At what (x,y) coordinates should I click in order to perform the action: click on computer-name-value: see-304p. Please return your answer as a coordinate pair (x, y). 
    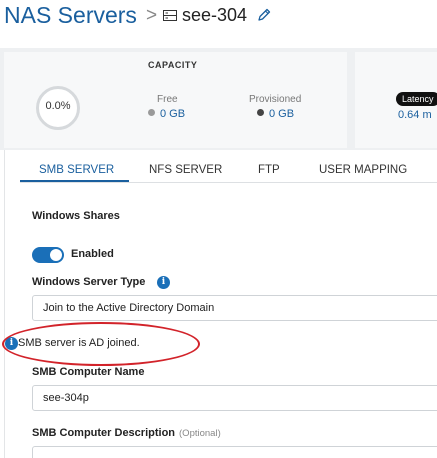
    Looking at the image, I should click on (66, 398).